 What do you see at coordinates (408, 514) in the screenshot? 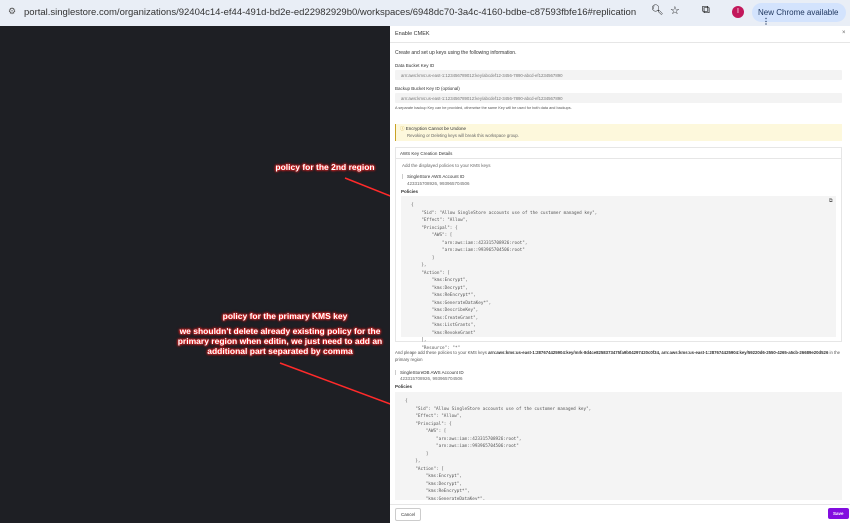
I see `cancel-button: Cancel` at bounding box center [408, 514].